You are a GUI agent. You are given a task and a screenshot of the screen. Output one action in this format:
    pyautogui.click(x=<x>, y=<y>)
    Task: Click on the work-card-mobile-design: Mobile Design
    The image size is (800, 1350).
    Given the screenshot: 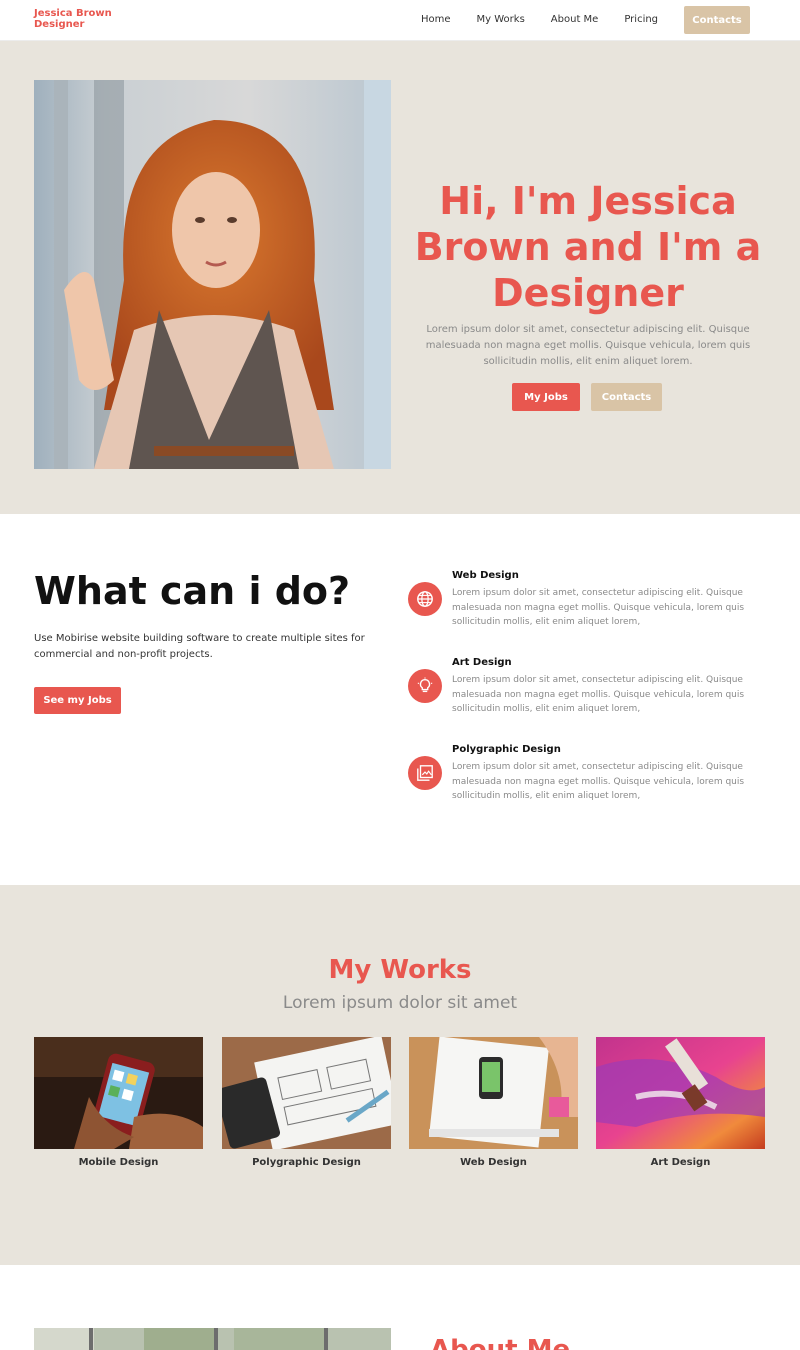 What is the action you would take?
    pyautogui.click(x=118, y=1102)
    